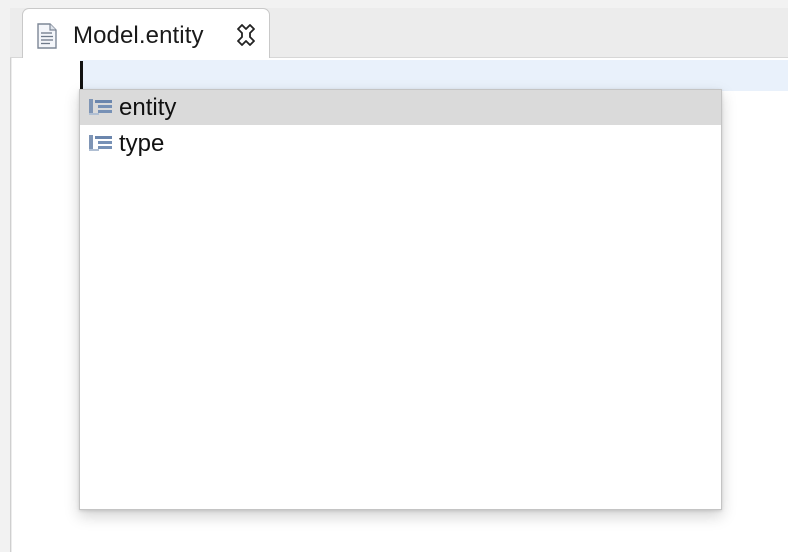 This screenshot has height=552, width=788. What do you see at coordinates (399, 34) in the screenshot?
I see `editor-tab-strip: Model.entity` at bounding box center [399, 34].